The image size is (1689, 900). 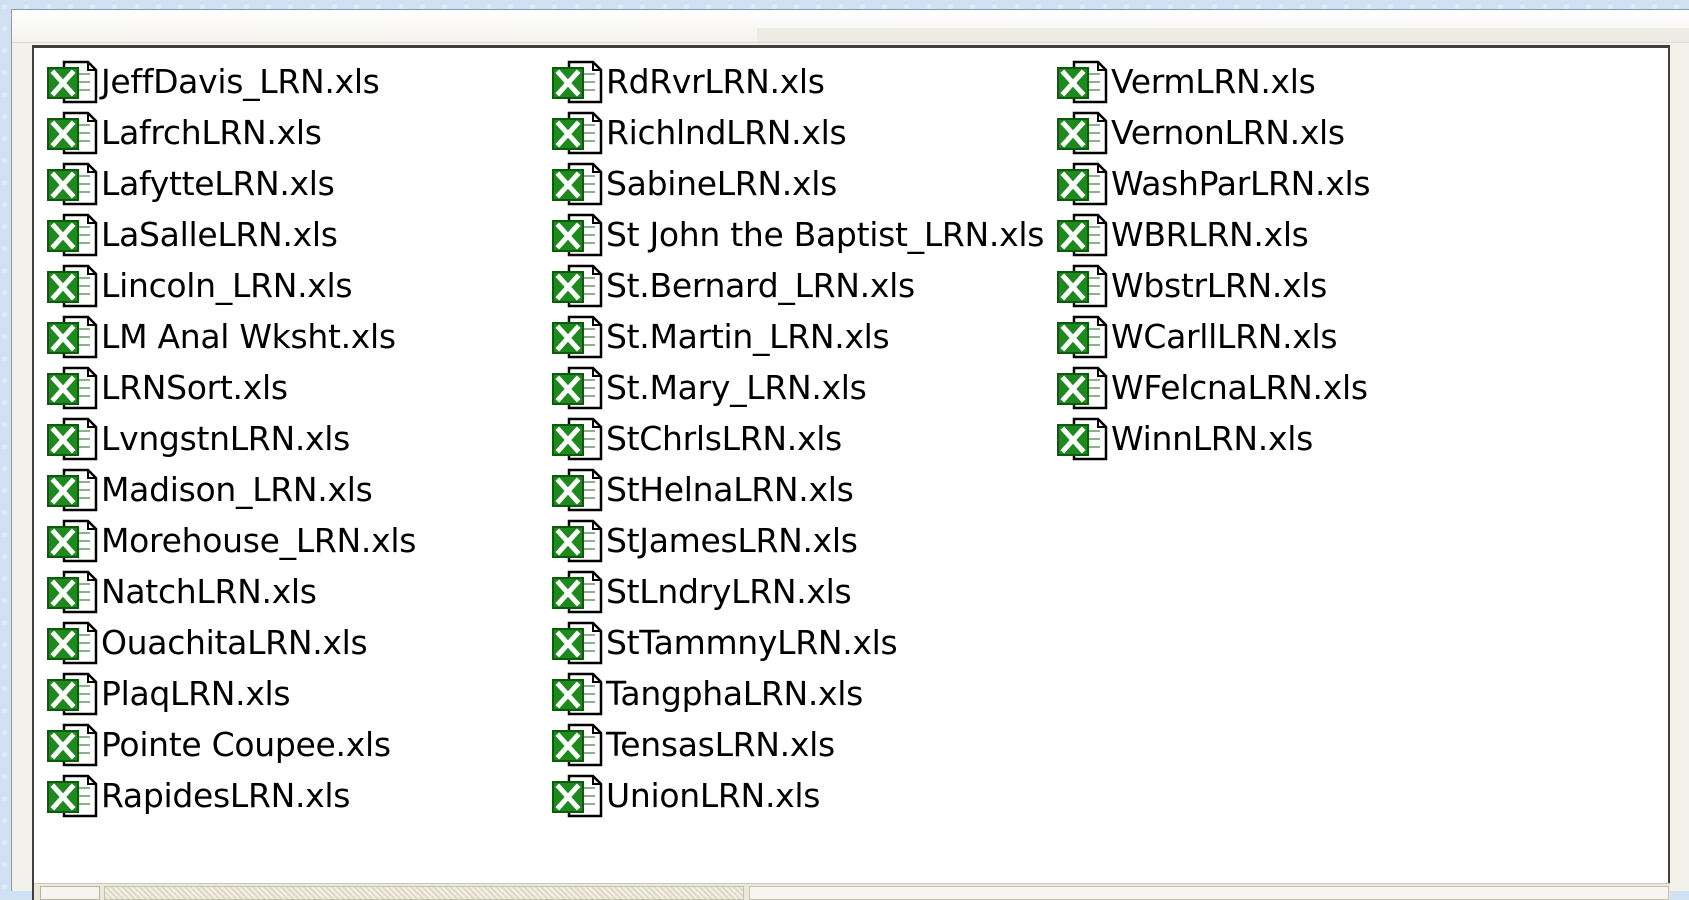 I want to click on file-list-item: WFelcnaLRN.xls, so click(x=1211, y=388).